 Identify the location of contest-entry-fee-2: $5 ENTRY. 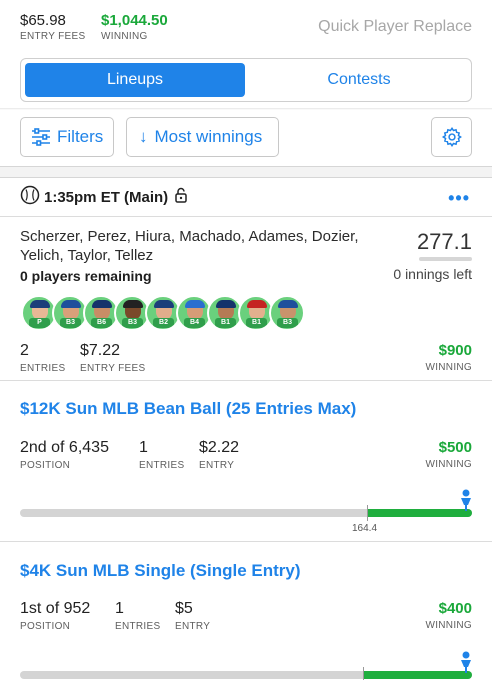
(192, 616).